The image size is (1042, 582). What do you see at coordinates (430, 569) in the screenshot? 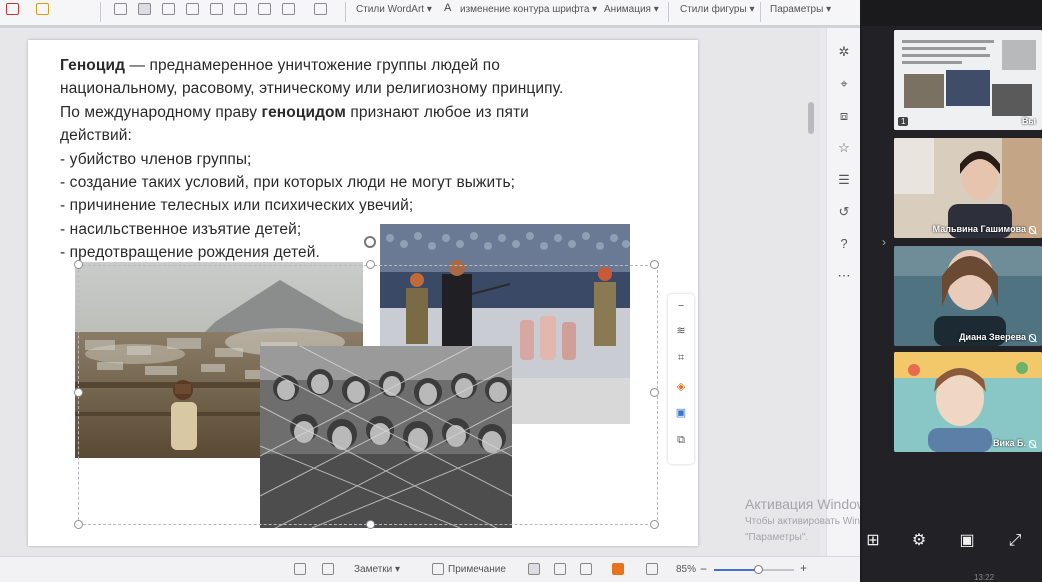
I see `status-bar: Заметки ▾ Примечание 85% − +` at bounding box center [430, 569].